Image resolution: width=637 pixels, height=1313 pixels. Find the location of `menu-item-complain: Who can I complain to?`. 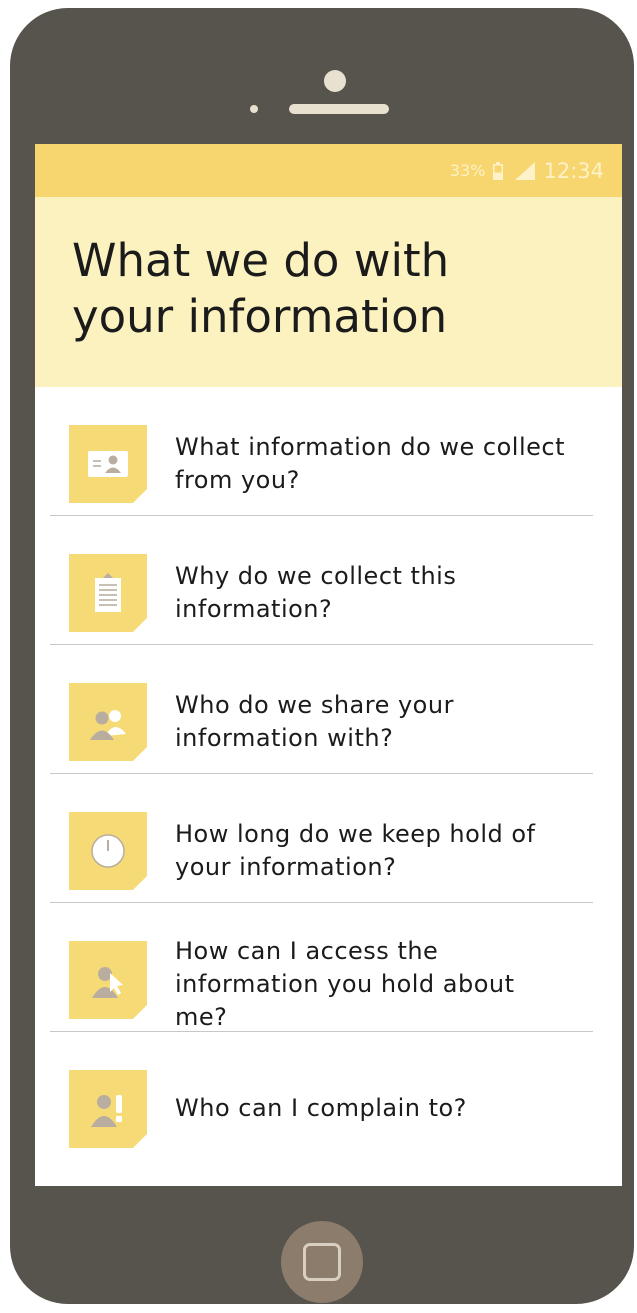

menu-item-complain: Who can I complain to? is located at coordinates (321, 1096).